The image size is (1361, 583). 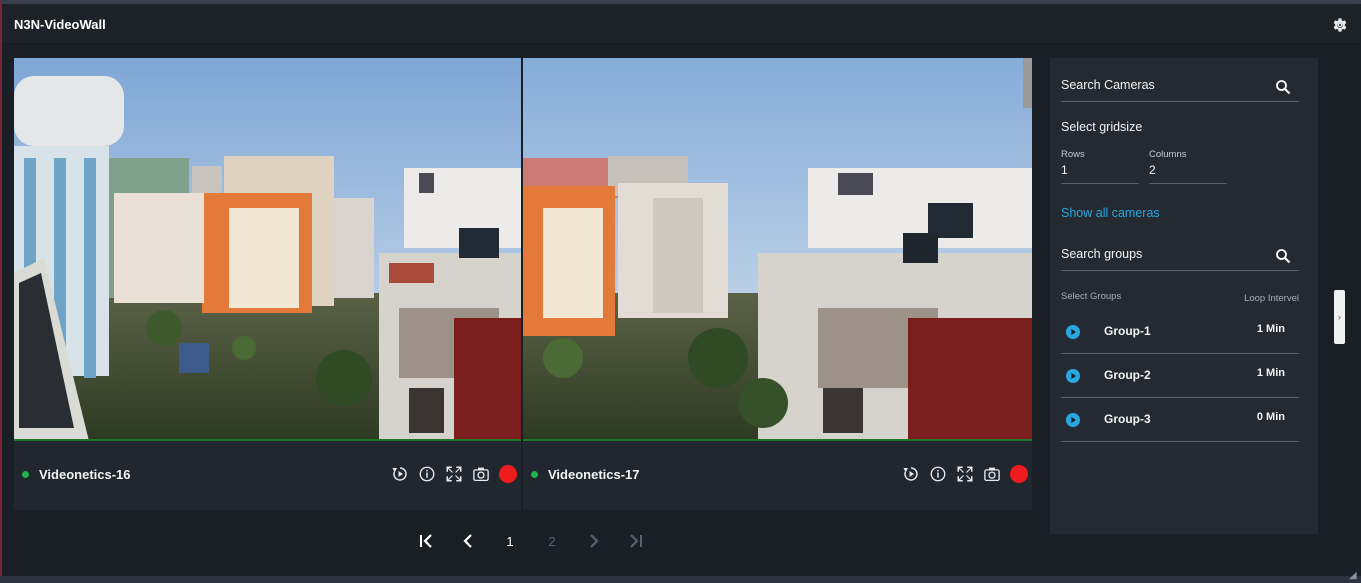 What do you see at coordinates (1354, 576) in the screenshot?
I see `resize-grip-icon: ◢` at bounding box center [1354, 576].